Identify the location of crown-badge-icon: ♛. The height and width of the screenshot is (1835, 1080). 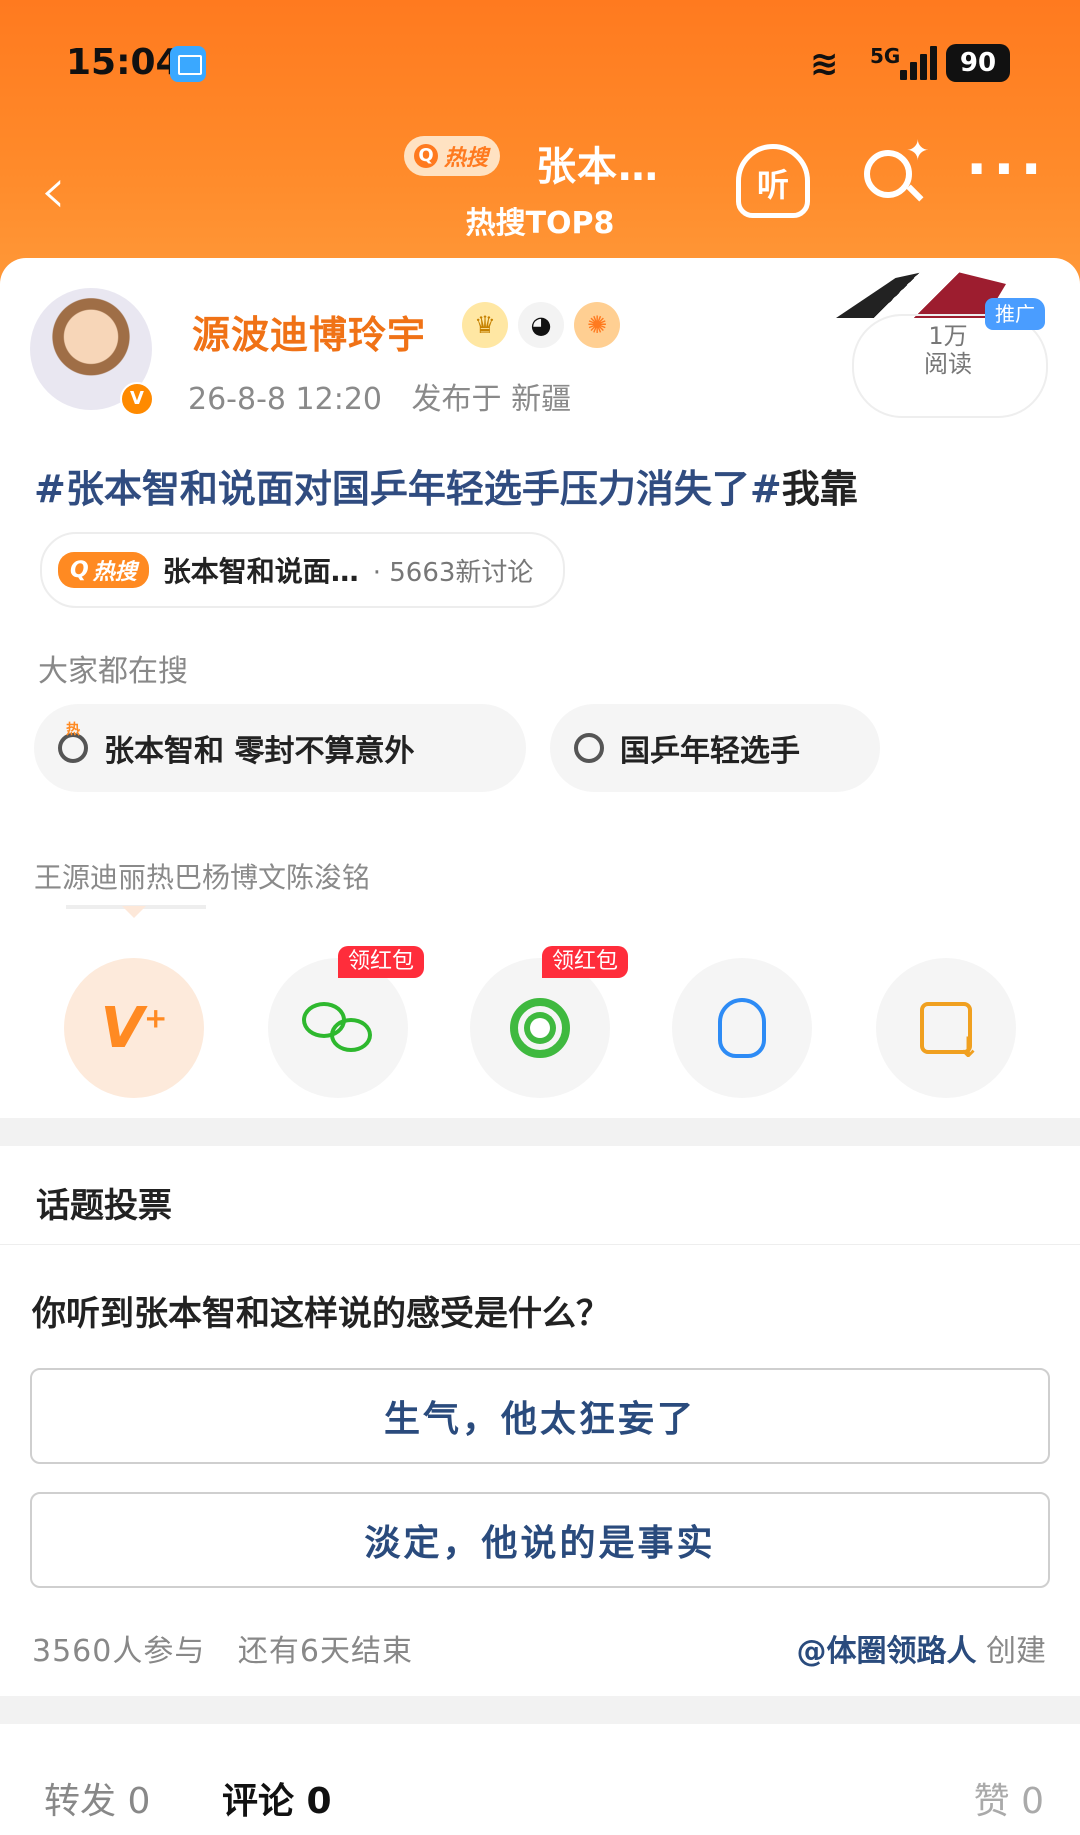
(485, 325).